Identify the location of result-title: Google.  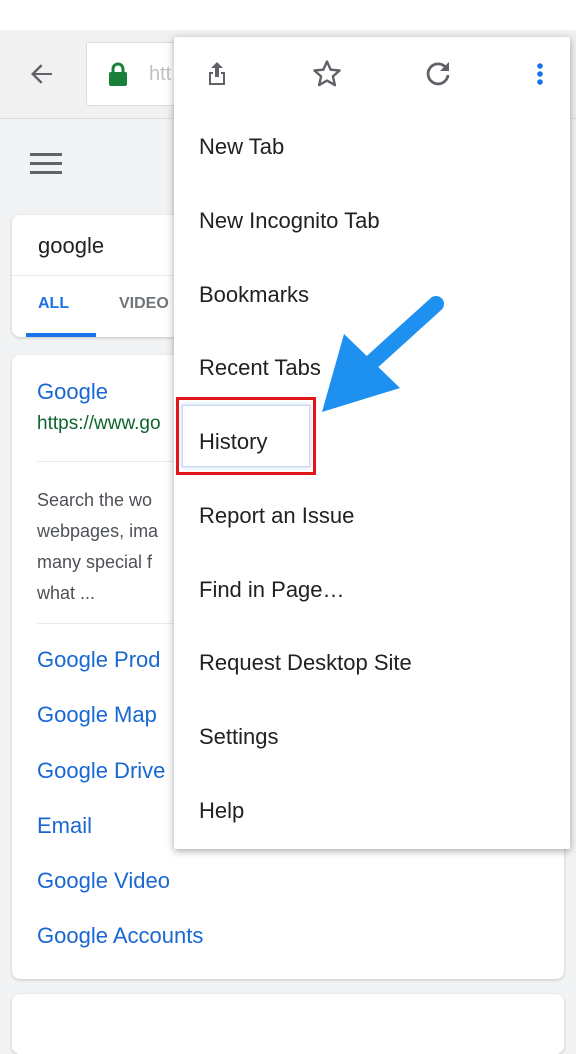
(72, 392).